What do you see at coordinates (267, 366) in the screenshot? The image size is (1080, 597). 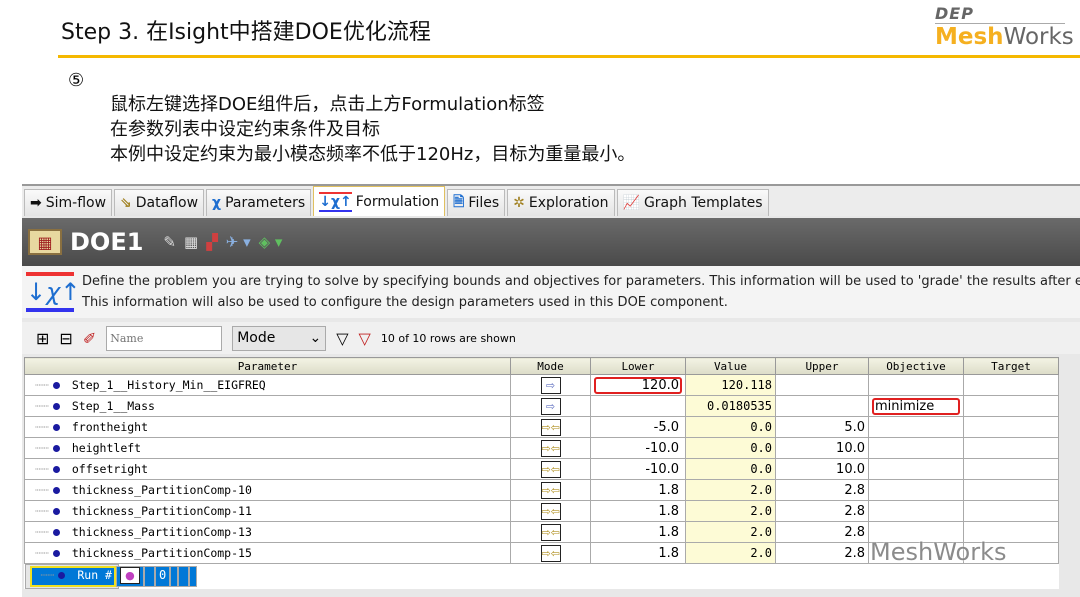 I see `column-header-parameter: Parameter` at bounding box center [267, 366].